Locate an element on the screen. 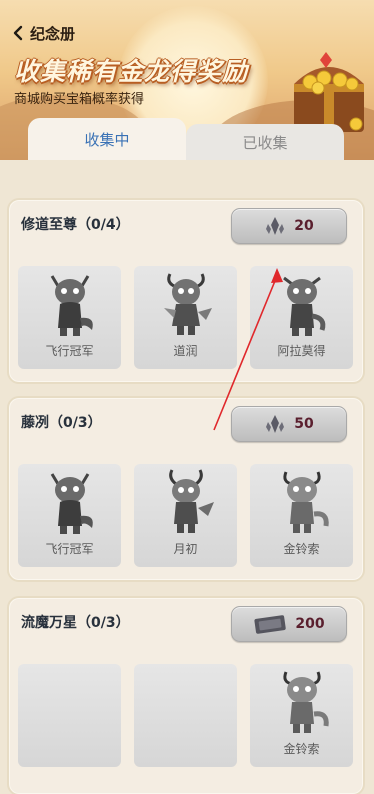  dragon-slot: 阿拉莫得 is located at coordinates (301, 317).